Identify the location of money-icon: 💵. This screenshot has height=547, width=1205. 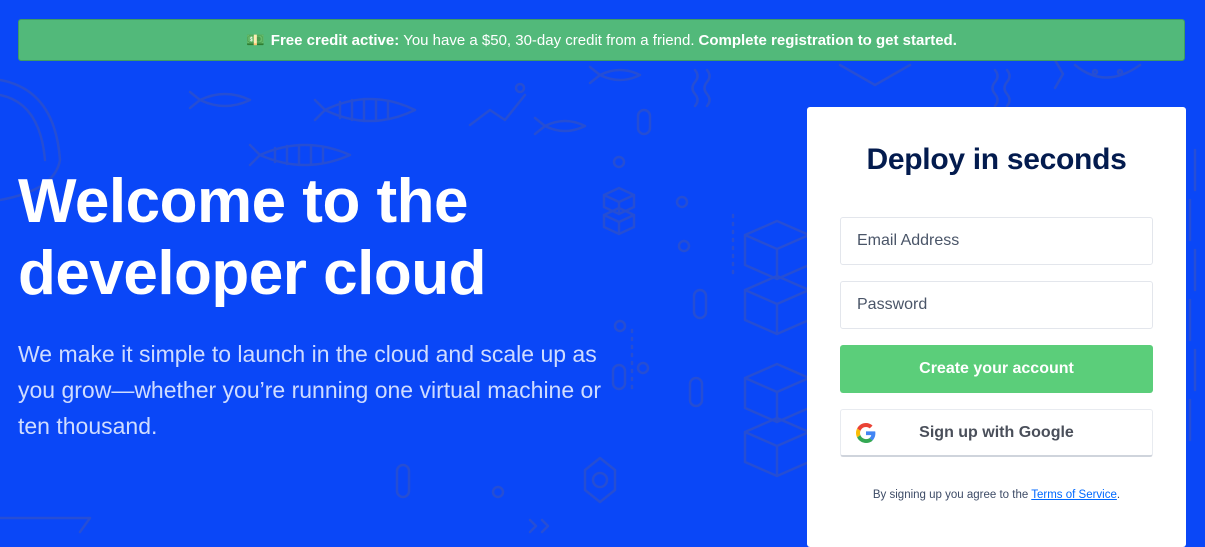
(255, 40).